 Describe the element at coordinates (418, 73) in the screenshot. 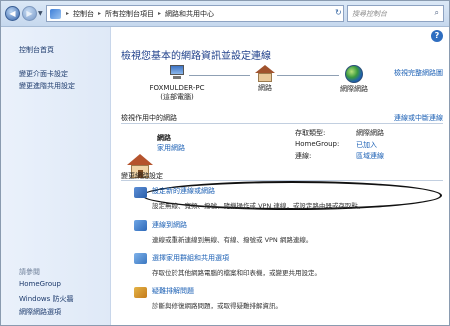

I see `full-map-link: 檢視完整網路圖` at that location.